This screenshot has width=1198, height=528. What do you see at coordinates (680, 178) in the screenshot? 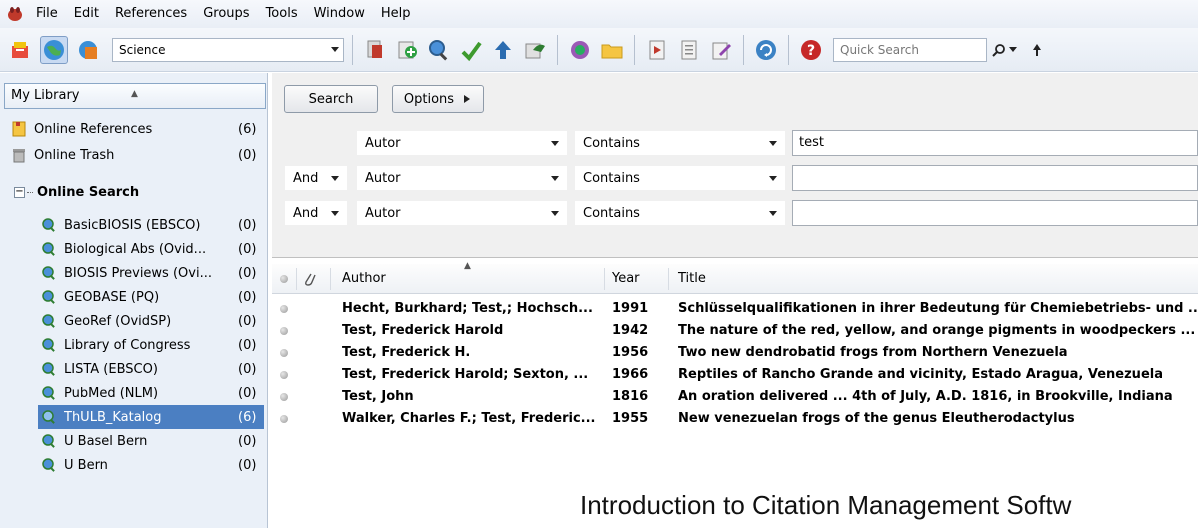
I see `search-operator-select-2: Contains` at bounding box center [680, 178].